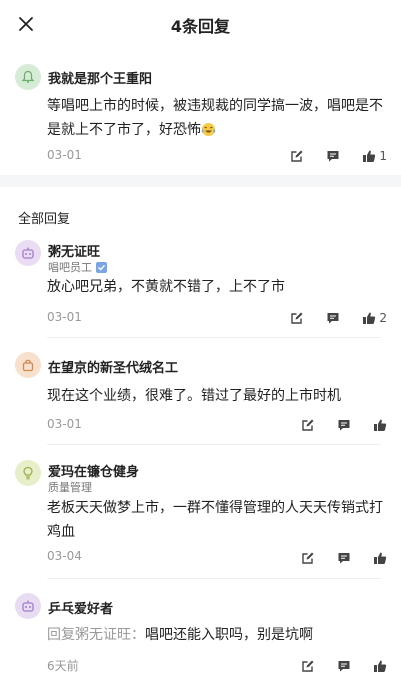 The width and height of the screenshot is (401, 693). What do you see at coordinates (101, 267) in the screenshot?
I see `verified-icon` at bounding box center [101, 267].